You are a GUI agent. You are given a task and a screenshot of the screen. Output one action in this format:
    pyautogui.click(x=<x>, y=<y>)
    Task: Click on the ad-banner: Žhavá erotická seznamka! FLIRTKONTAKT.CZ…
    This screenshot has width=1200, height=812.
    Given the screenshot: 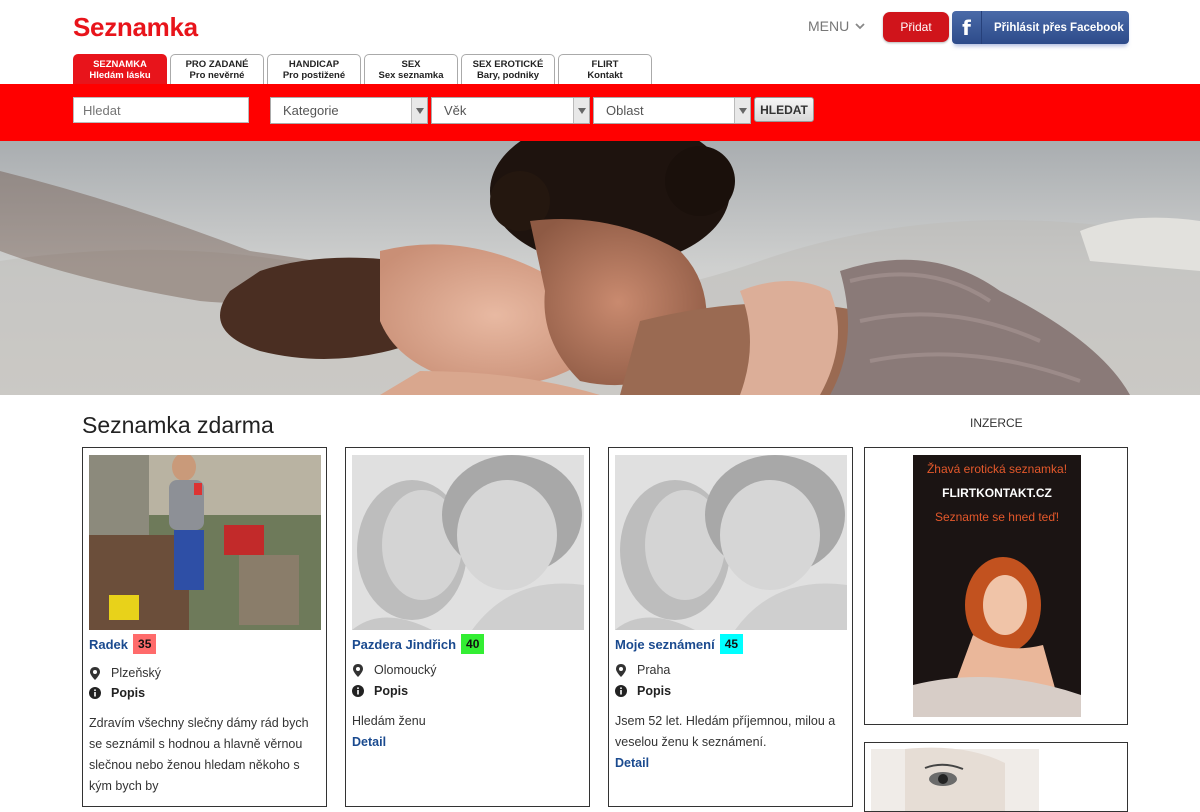 What is the action you would take?
    pyautogui.click(x=997, y=586)
    